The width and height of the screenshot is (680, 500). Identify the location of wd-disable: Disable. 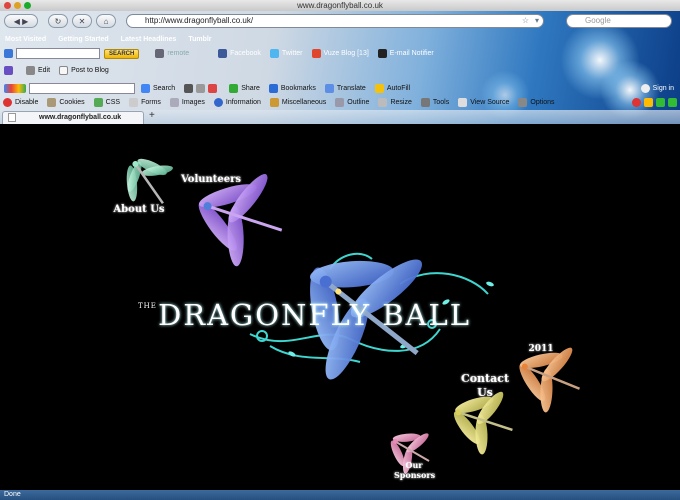
(20, 102).